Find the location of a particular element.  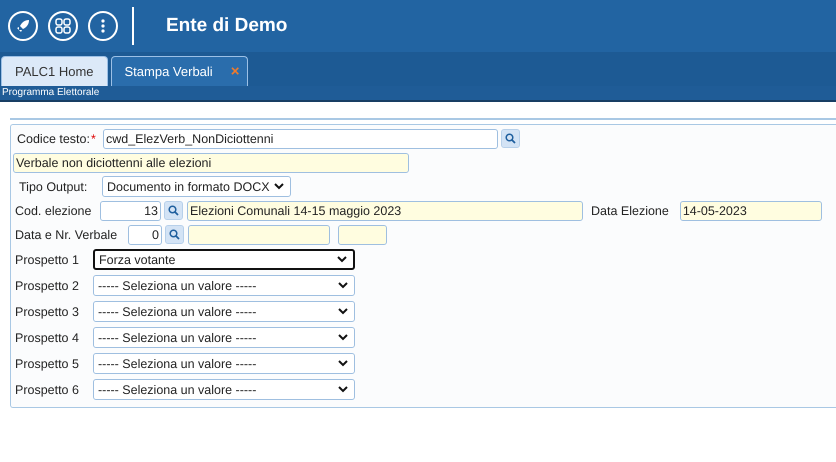

field-label: Data Elezione is located at coordinates (630, 211).